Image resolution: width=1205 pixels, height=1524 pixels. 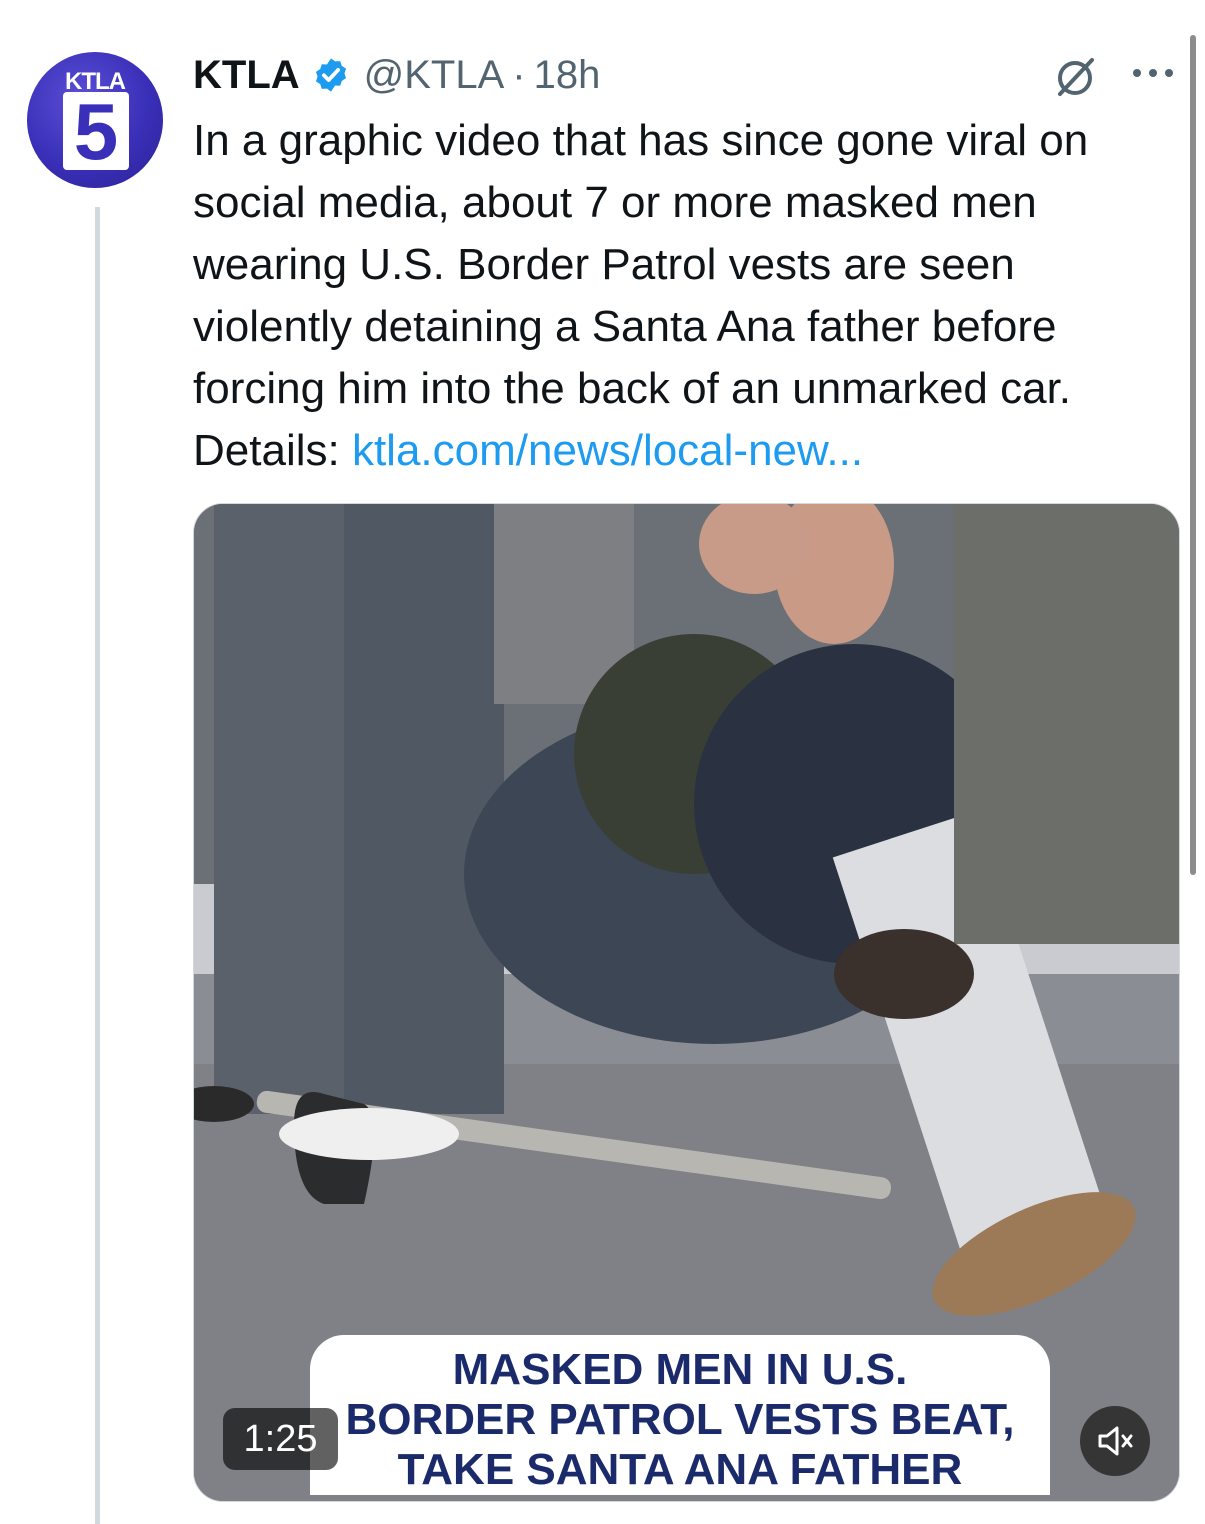 I want to click on author-handle: @KTLA, so click(x=434, y=75).